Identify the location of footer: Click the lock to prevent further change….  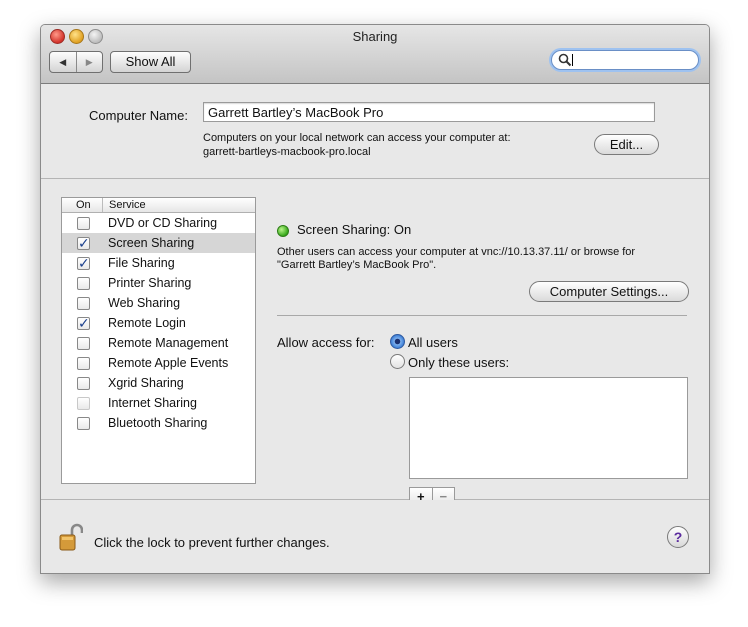
(375, 536).